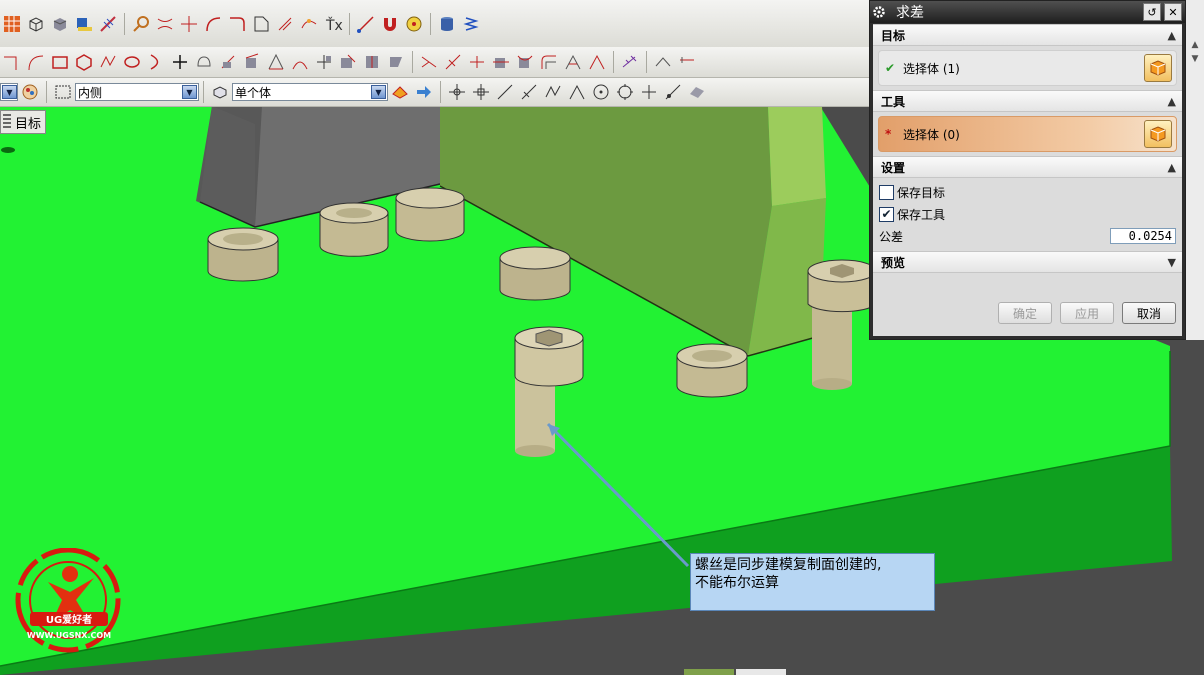  I want to click on extract-curve-icon, so click(204, 62).